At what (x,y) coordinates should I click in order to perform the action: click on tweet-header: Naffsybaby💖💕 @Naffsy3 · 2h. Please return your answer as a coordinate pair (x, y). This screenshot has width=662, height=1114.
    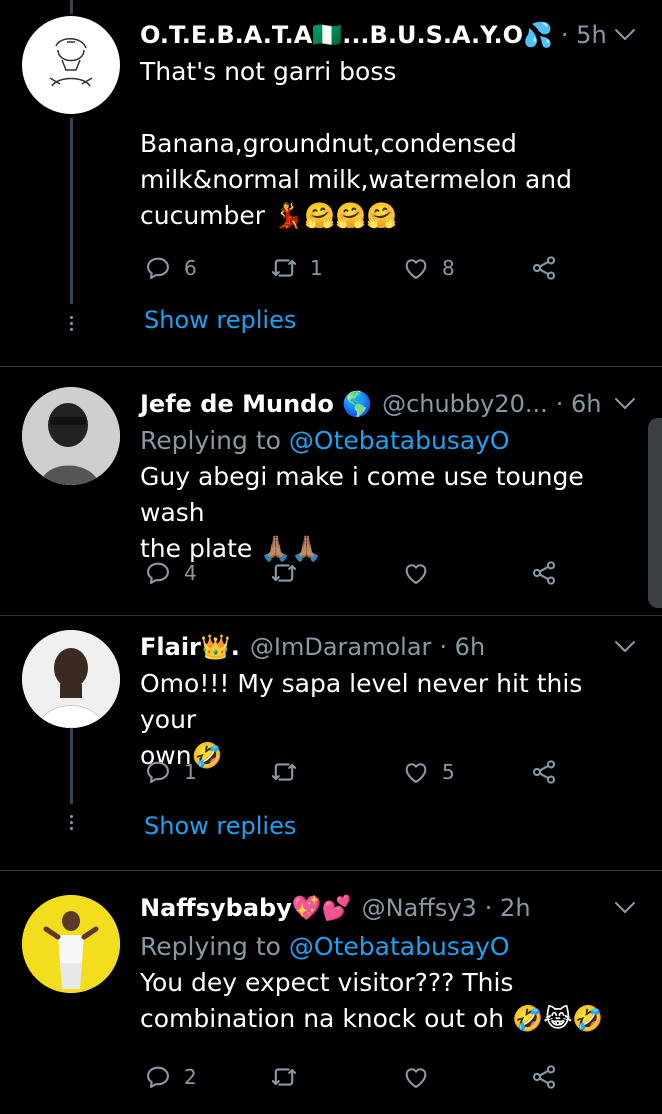
    Looking at the image, I should click on (401, 908).